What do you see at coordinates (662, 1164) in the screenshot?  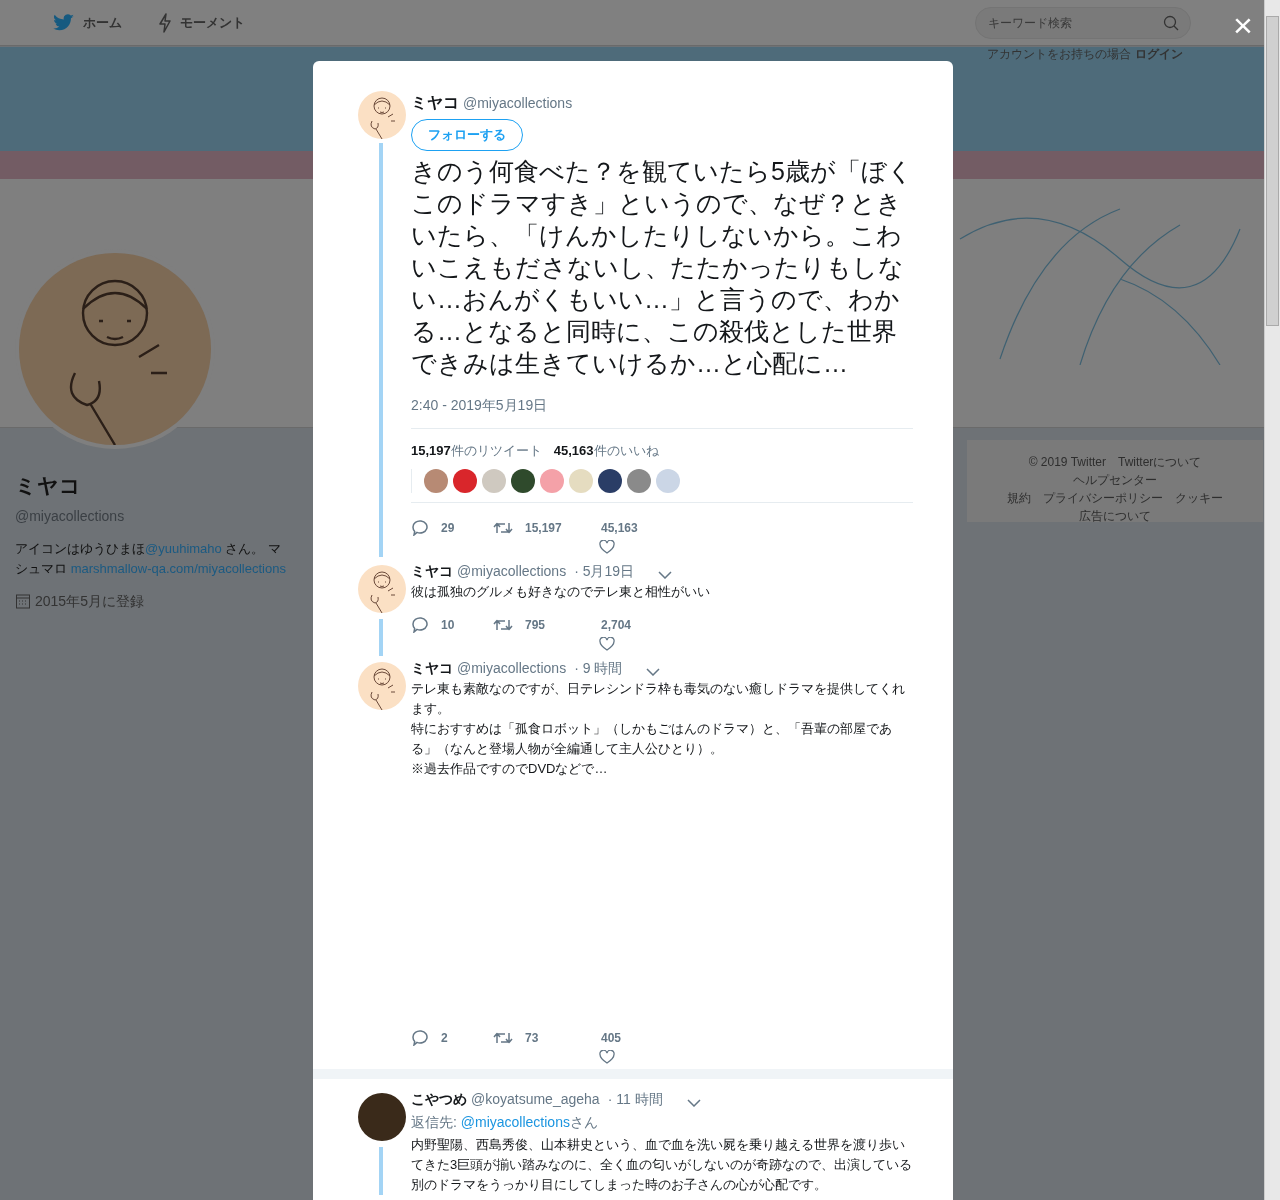 I see `tweet-text: 内野聖陽、西島秀俊、山本耕史という、血で血を洗い屍を乗り越える世界を渡り歩いてきた3巨頭が揃い踏みなのに、全く血の匂いがしないのが奇跡なので、出演している別のドラマをうっかり目にしてしまった時のお子さんの心が心配です。` at bounding box center [662, 1164].